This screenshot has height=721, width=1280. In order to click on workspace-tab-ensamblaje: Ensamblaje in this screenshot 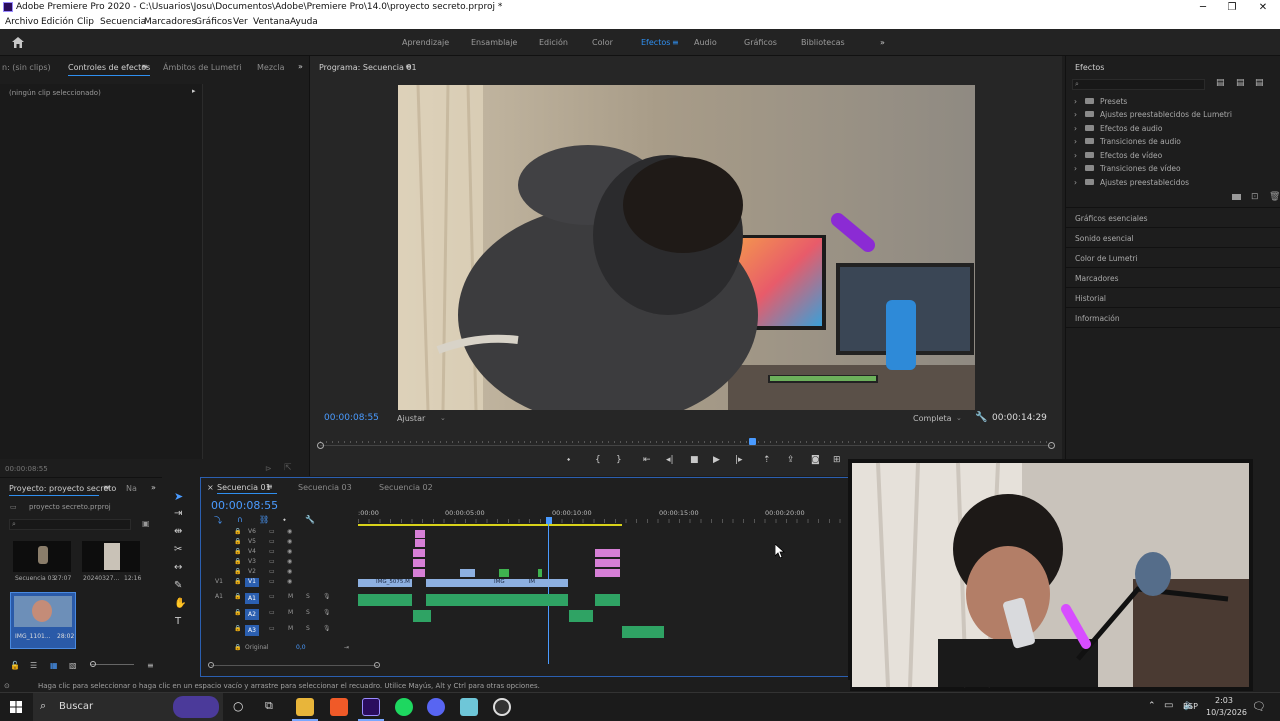, I will do `click(494, 42)`.